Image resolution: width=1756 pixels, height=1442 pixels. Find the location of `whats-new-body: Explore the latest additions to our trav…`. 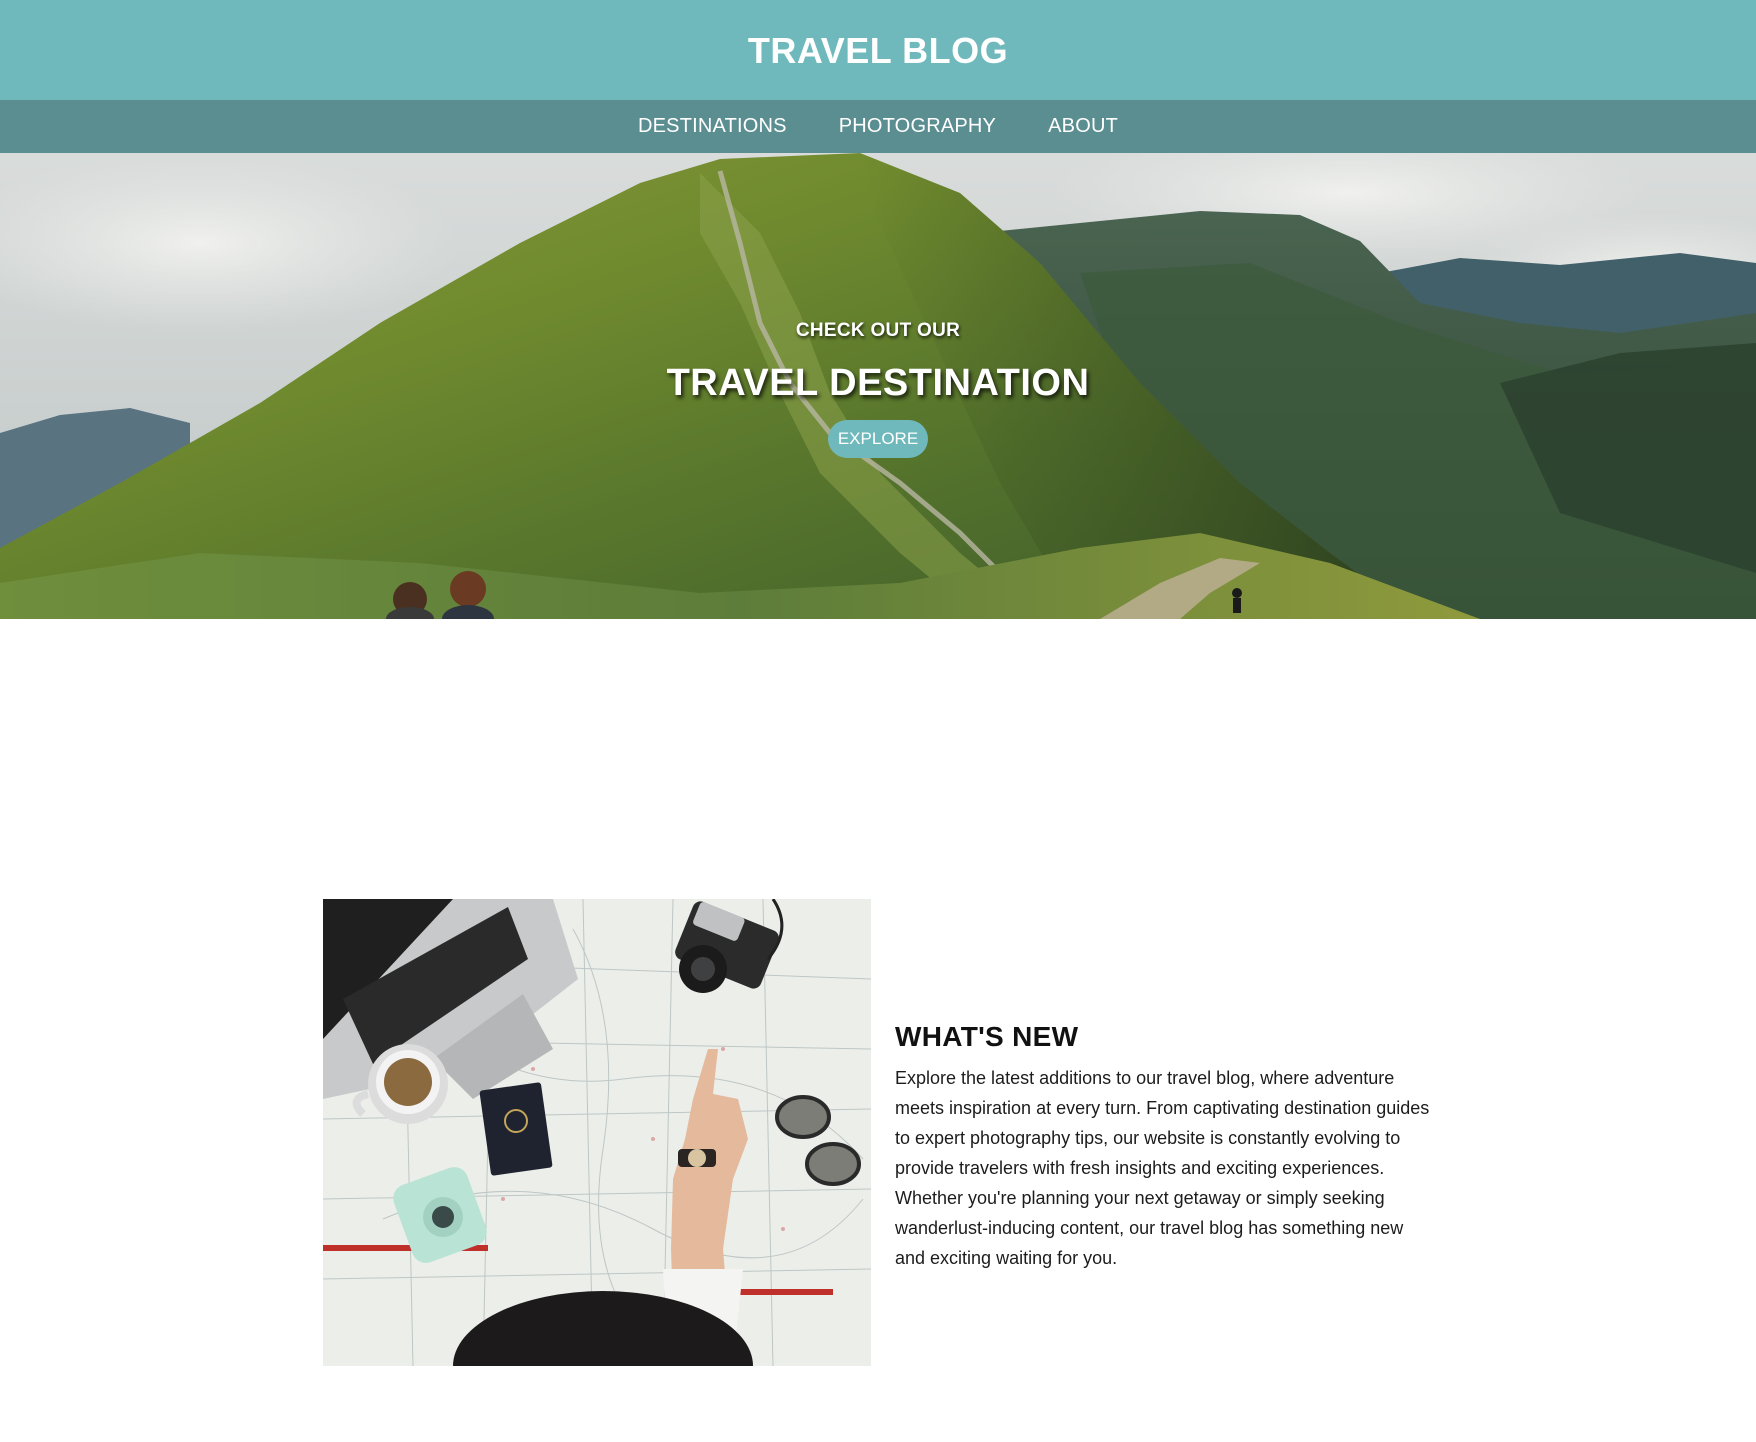

whats-new-body: Explore the latest additions to our trav… is located at coordinates (1162, 1168).